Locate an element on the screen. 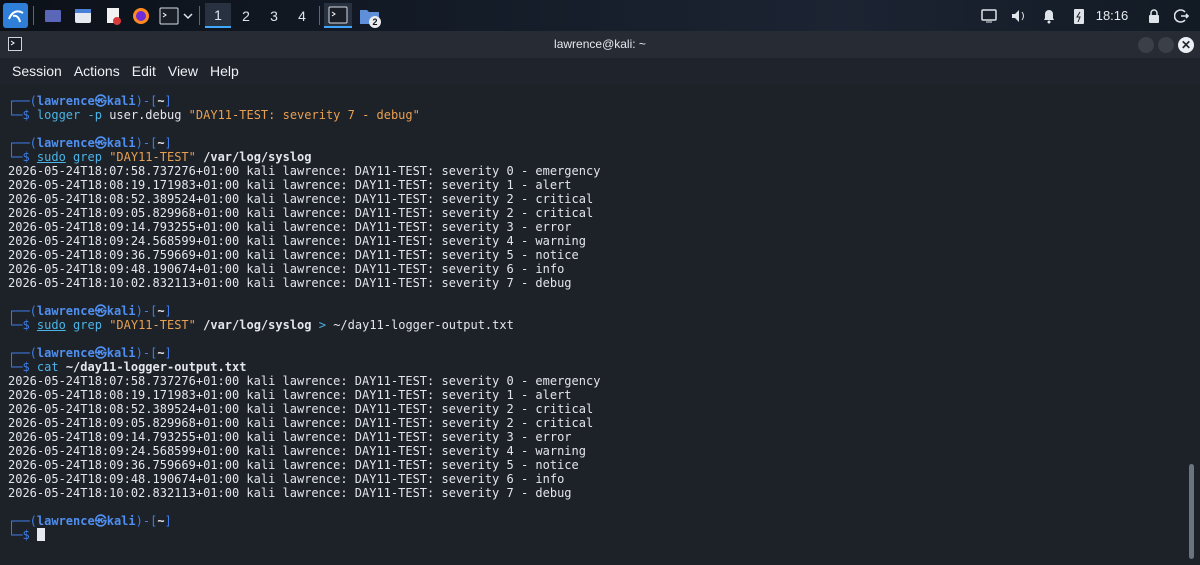 Image resolution: width=1200 pixels, height=565 pixels. display-icon is located at coordinates (989, 15).